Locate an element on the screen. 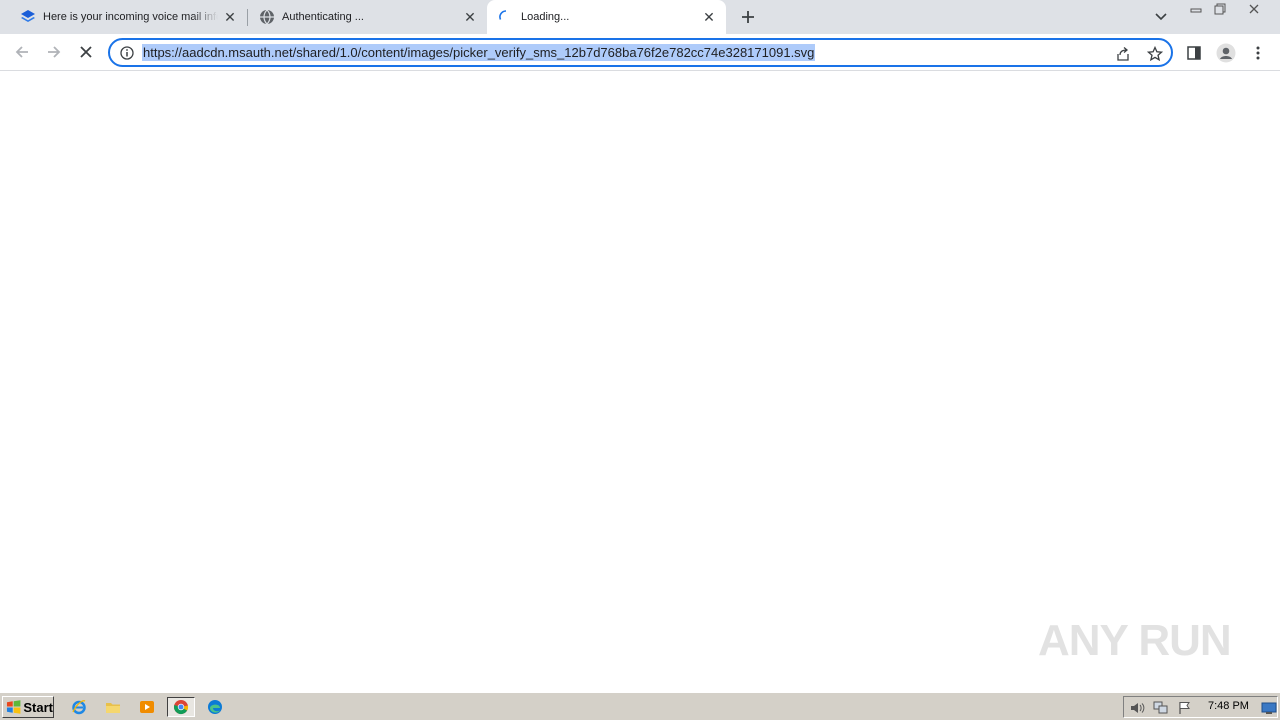 The height and width of the screenshot is (720, 1280). arrow-left-icon is located at coordinates (21, 52).